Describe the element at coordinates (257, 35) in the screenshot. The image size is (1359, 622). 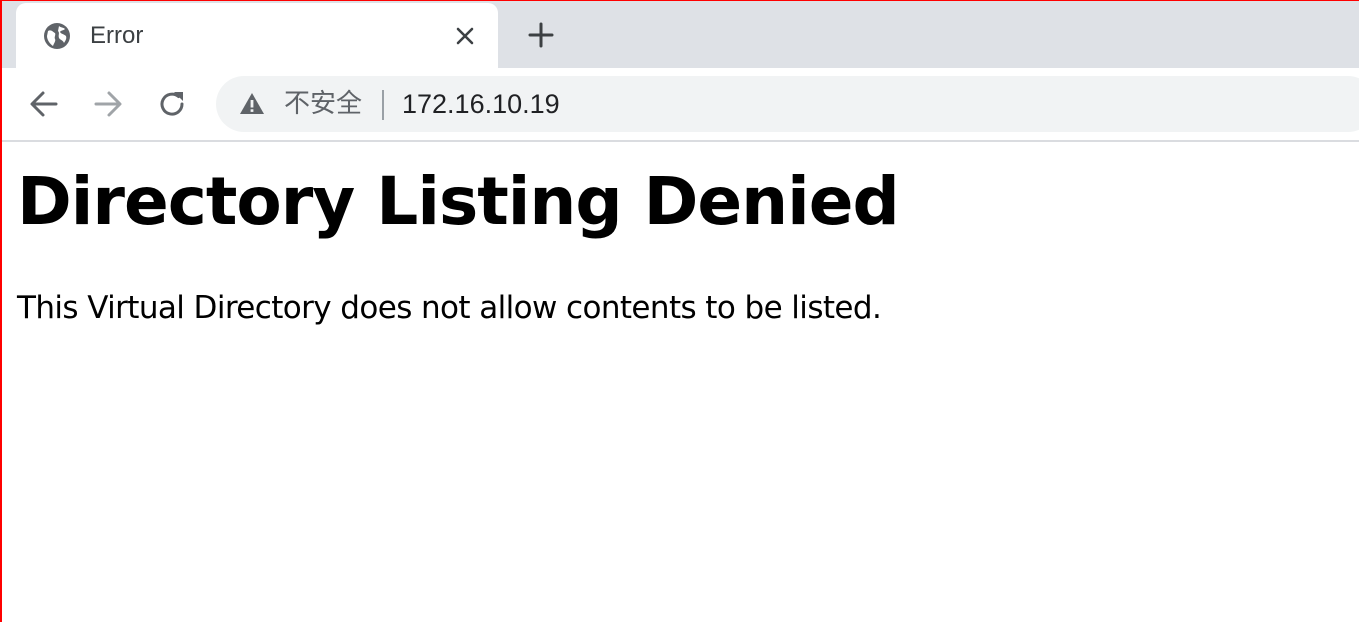
I see `tab-error: Error` at that location.